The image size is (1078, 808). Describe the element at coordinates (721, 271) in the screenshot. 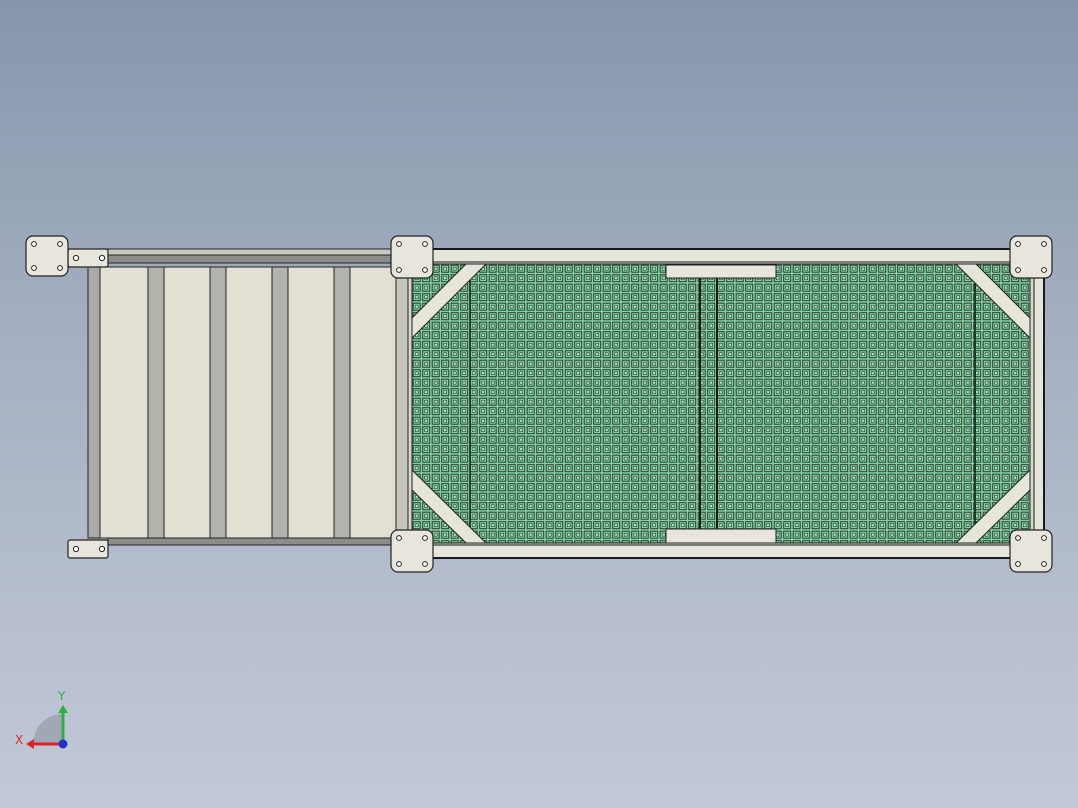

I see `top-crossbar` at that location.